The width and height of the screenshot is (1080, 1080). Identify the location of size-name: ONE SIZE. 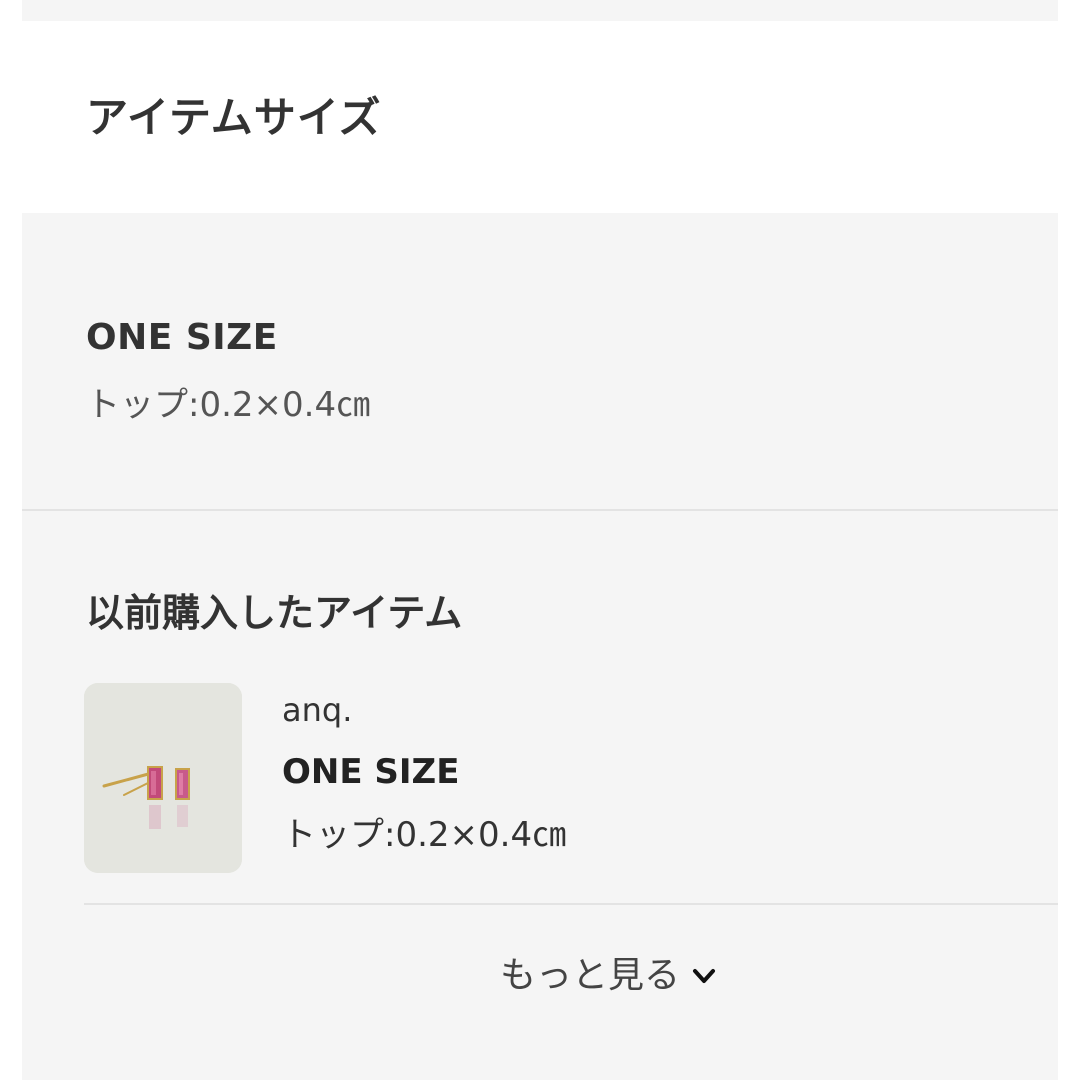
(182, 337).